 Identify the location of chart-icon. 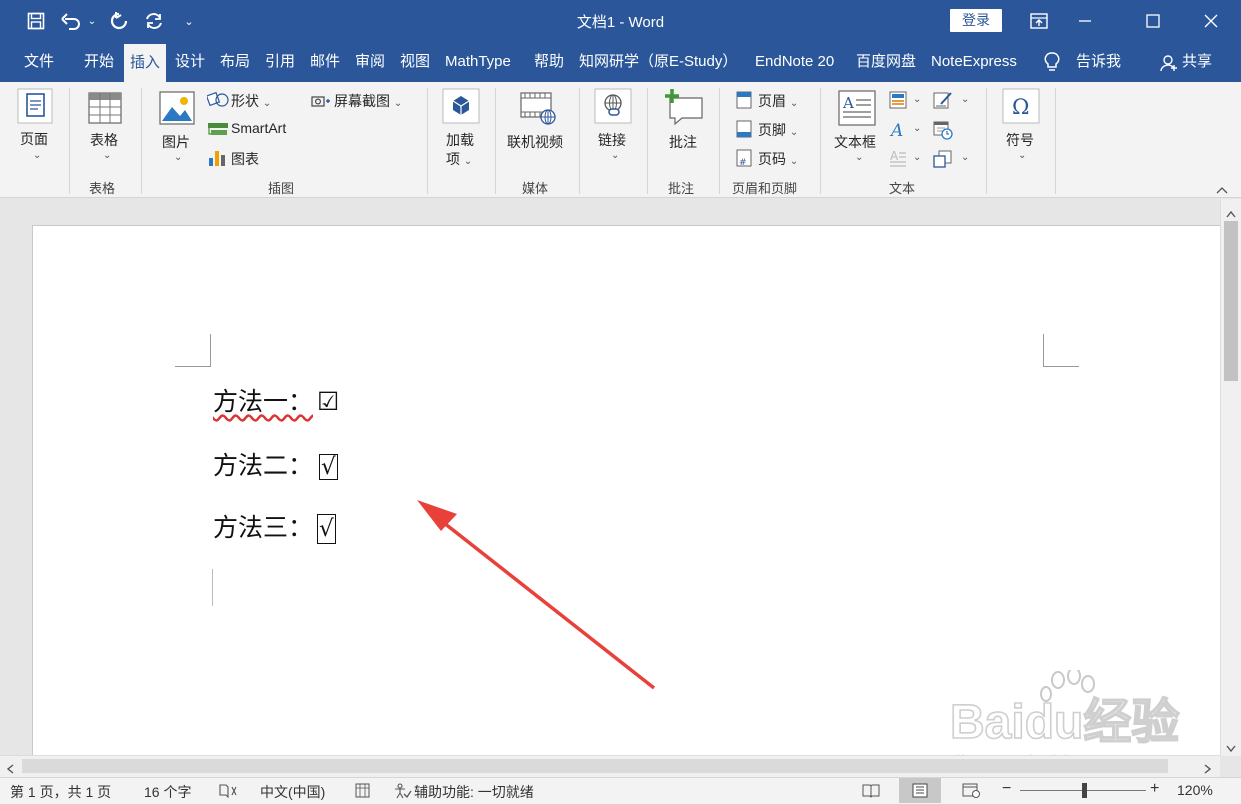
(217, 160).